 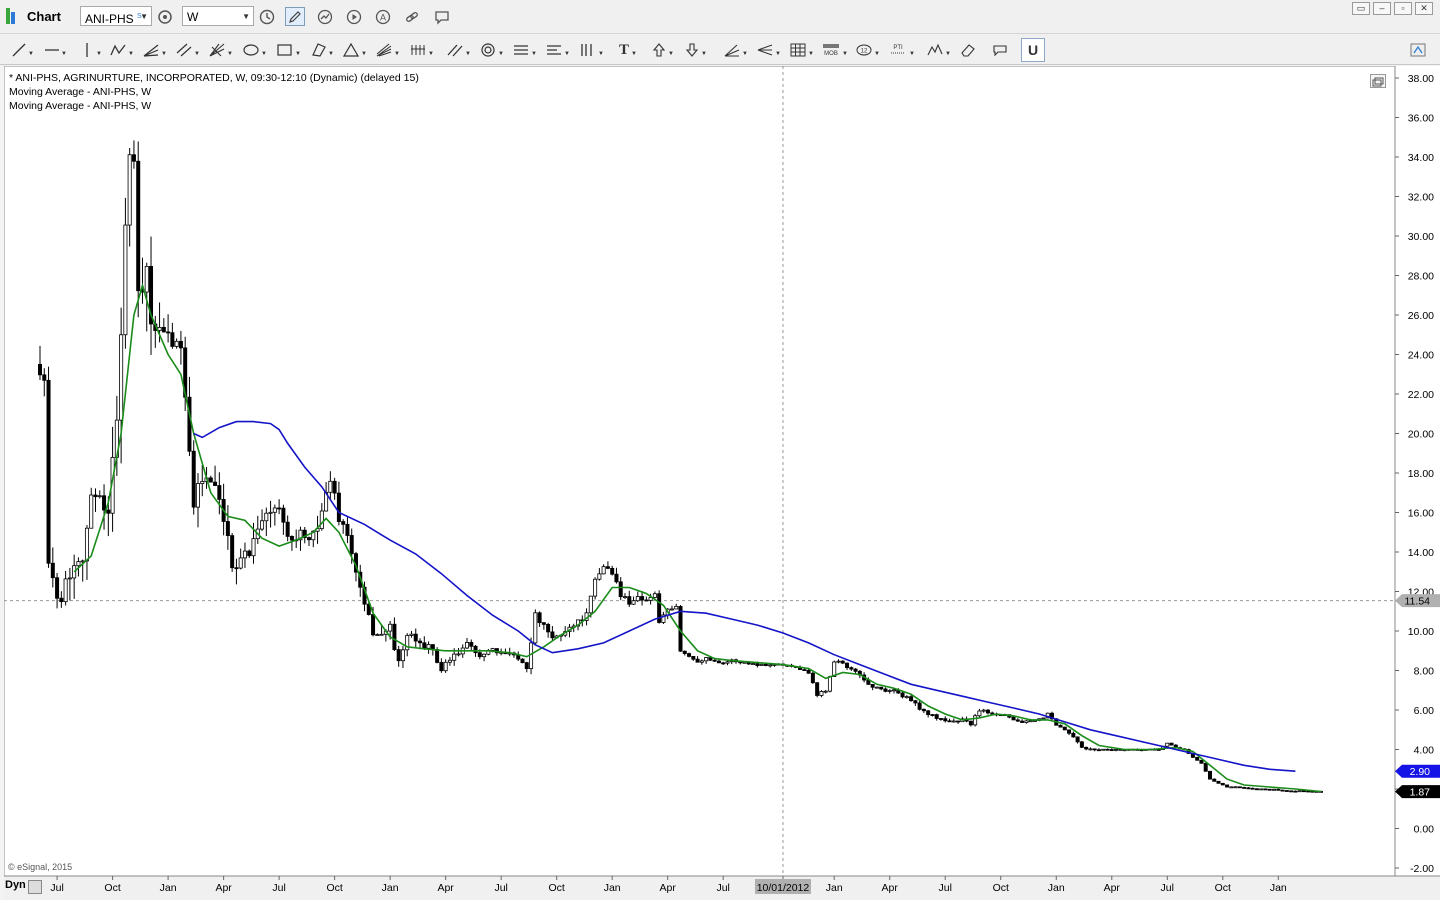 What do you see at coordinates (699, 50) in the screenshot?
I see `arrow-down-tool-icon: ▼` at bounding box center [699, 50].